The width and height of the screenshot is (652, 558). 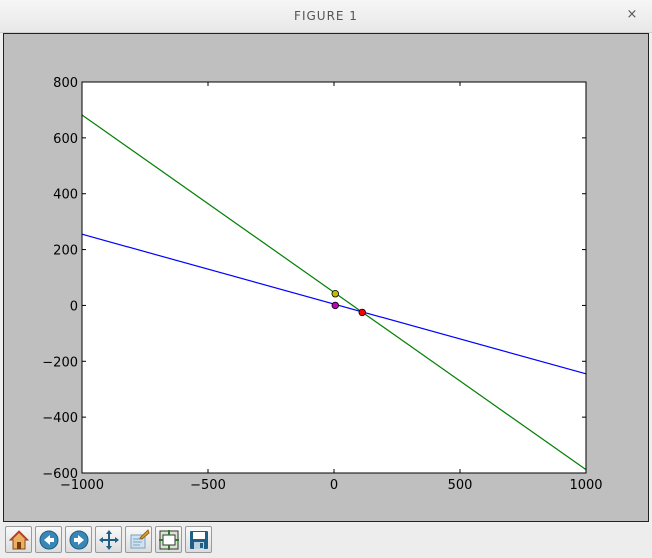 I want to click on subplots-button, so click(x=168, y=539).